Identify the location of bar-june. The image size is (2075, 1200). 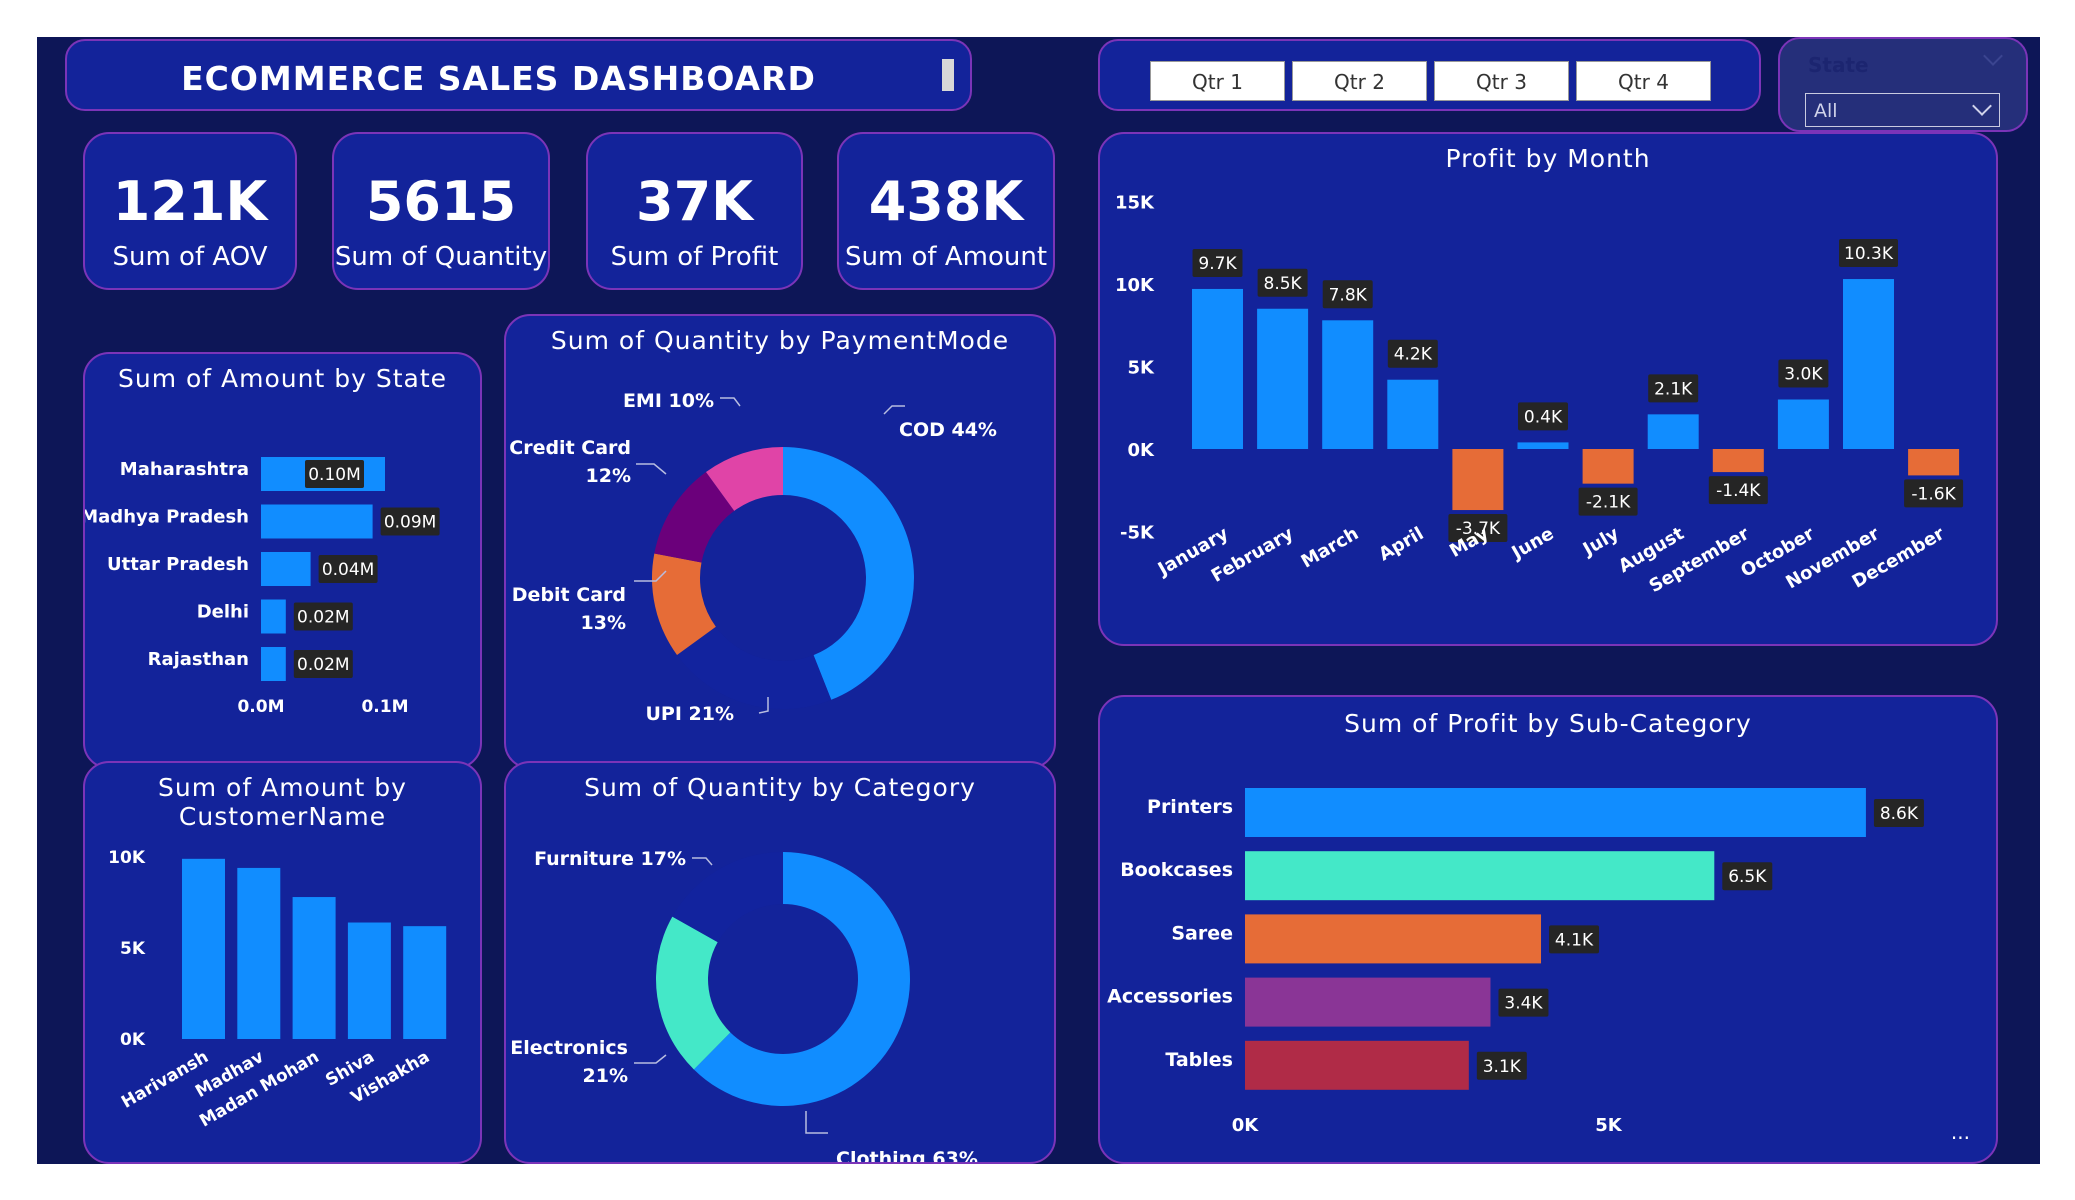
(1543, 445).